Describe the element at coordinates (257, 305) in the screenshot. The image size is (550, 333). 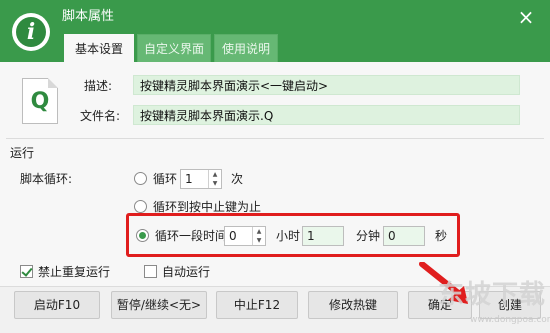
I see `stop-button: 中止F12` at that location.